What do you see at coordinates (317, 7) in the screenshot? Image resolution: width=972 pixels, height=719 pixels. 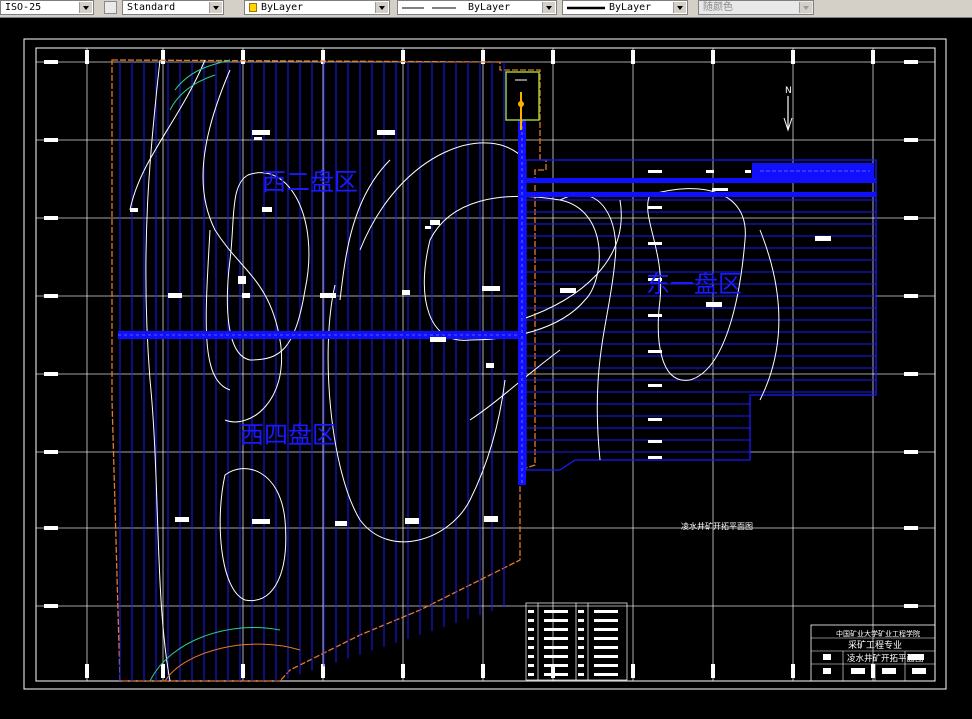 I see `color-control-dropdown: ByLayer` at bounding box center [317, 7].